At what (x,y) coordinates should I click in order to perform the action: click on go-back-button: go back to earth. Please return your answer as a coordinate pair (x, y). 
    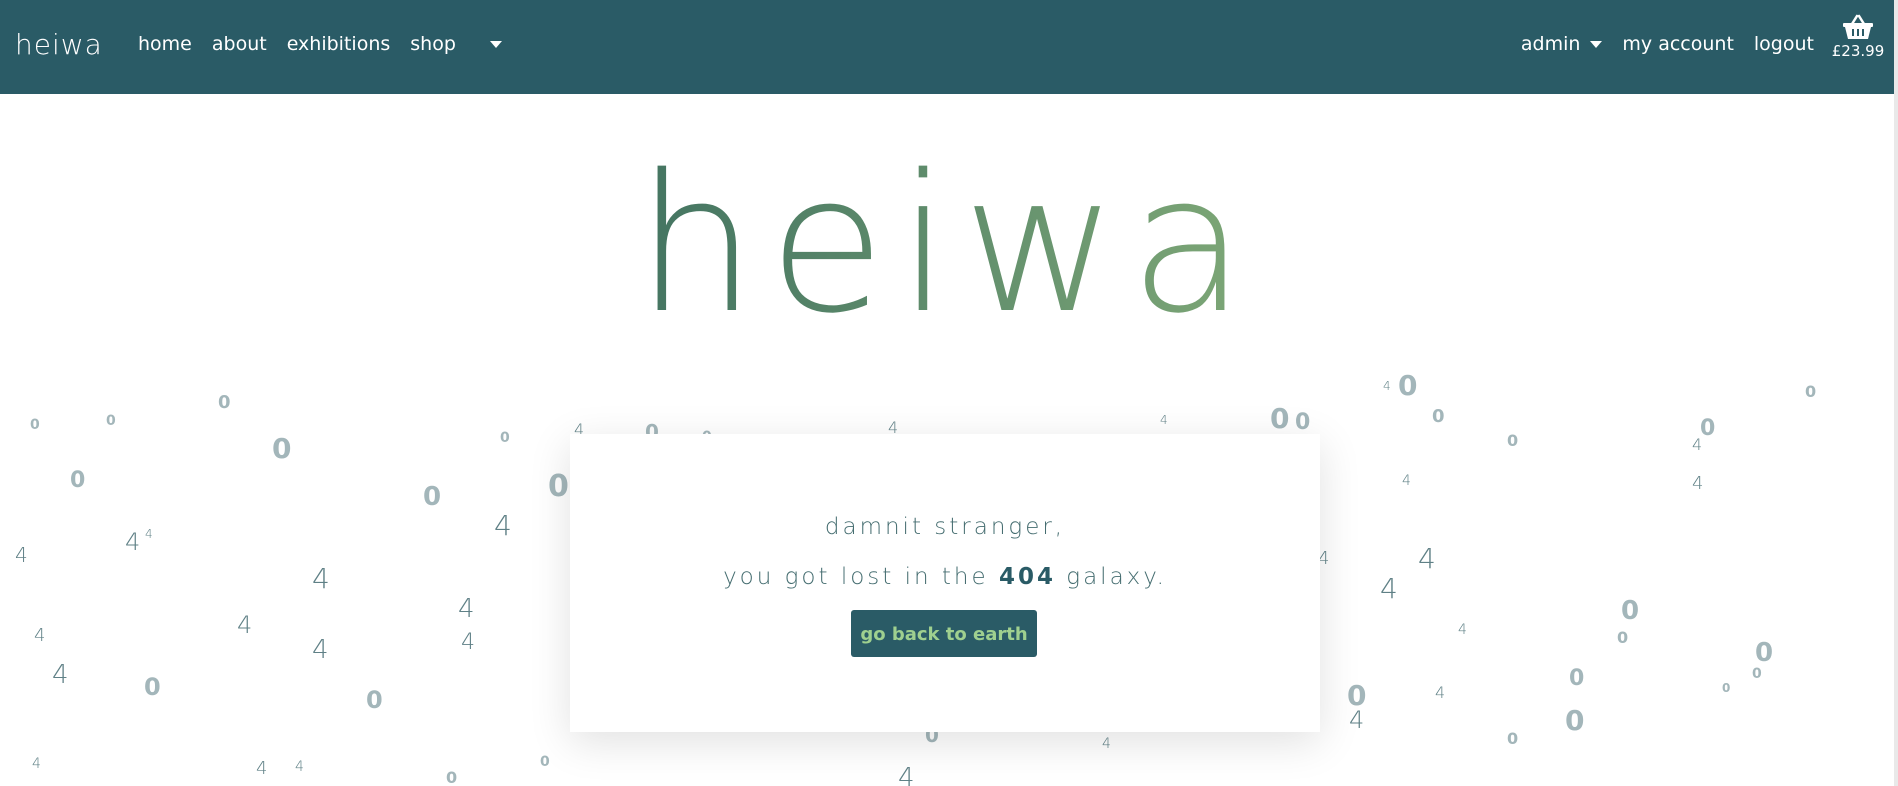
    Looking at the image, I should click on (944, 633).